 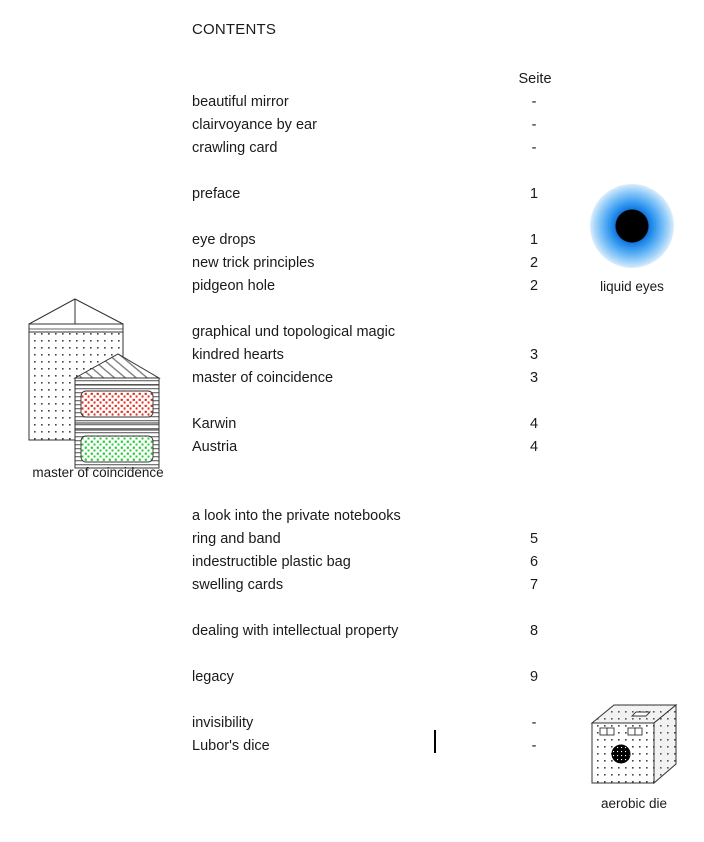 I want to click on toc-entry-title: crawling card, so click(x=235, y=148).